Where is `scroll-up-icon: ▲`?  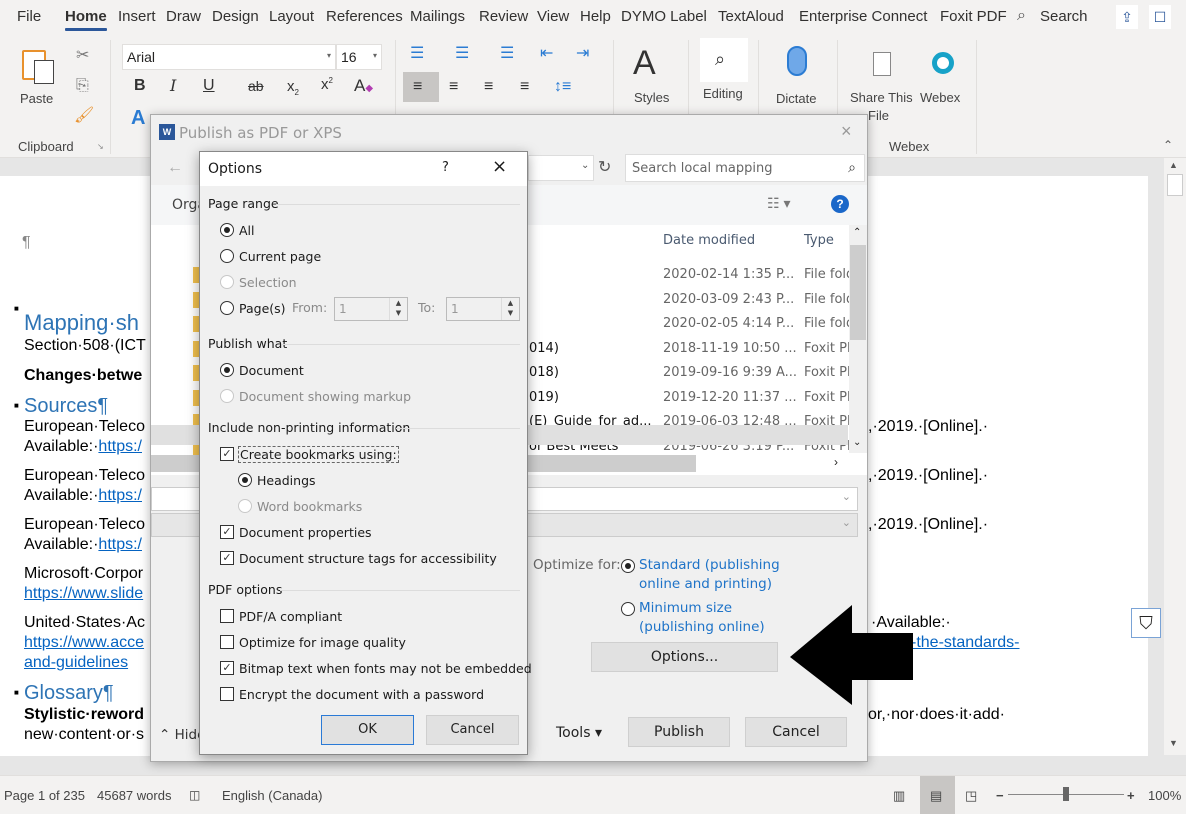 scroll-up-icon: ▲ is located at coordinates (1173, 165).